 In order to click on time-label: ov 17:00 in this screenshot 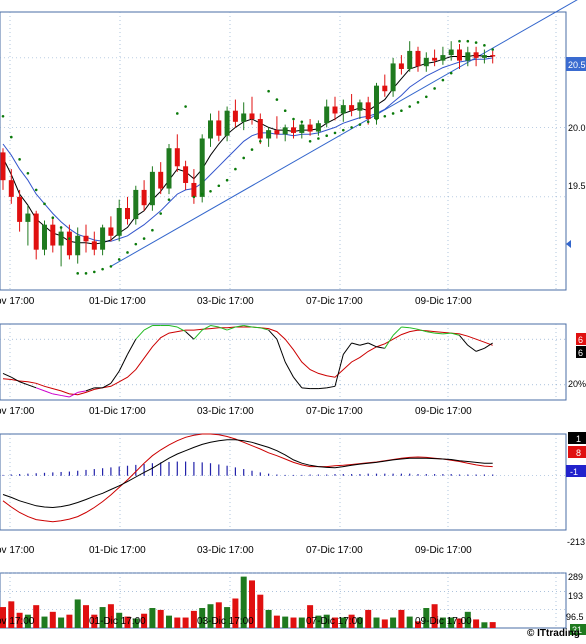, I will do `click(17, 301)`.